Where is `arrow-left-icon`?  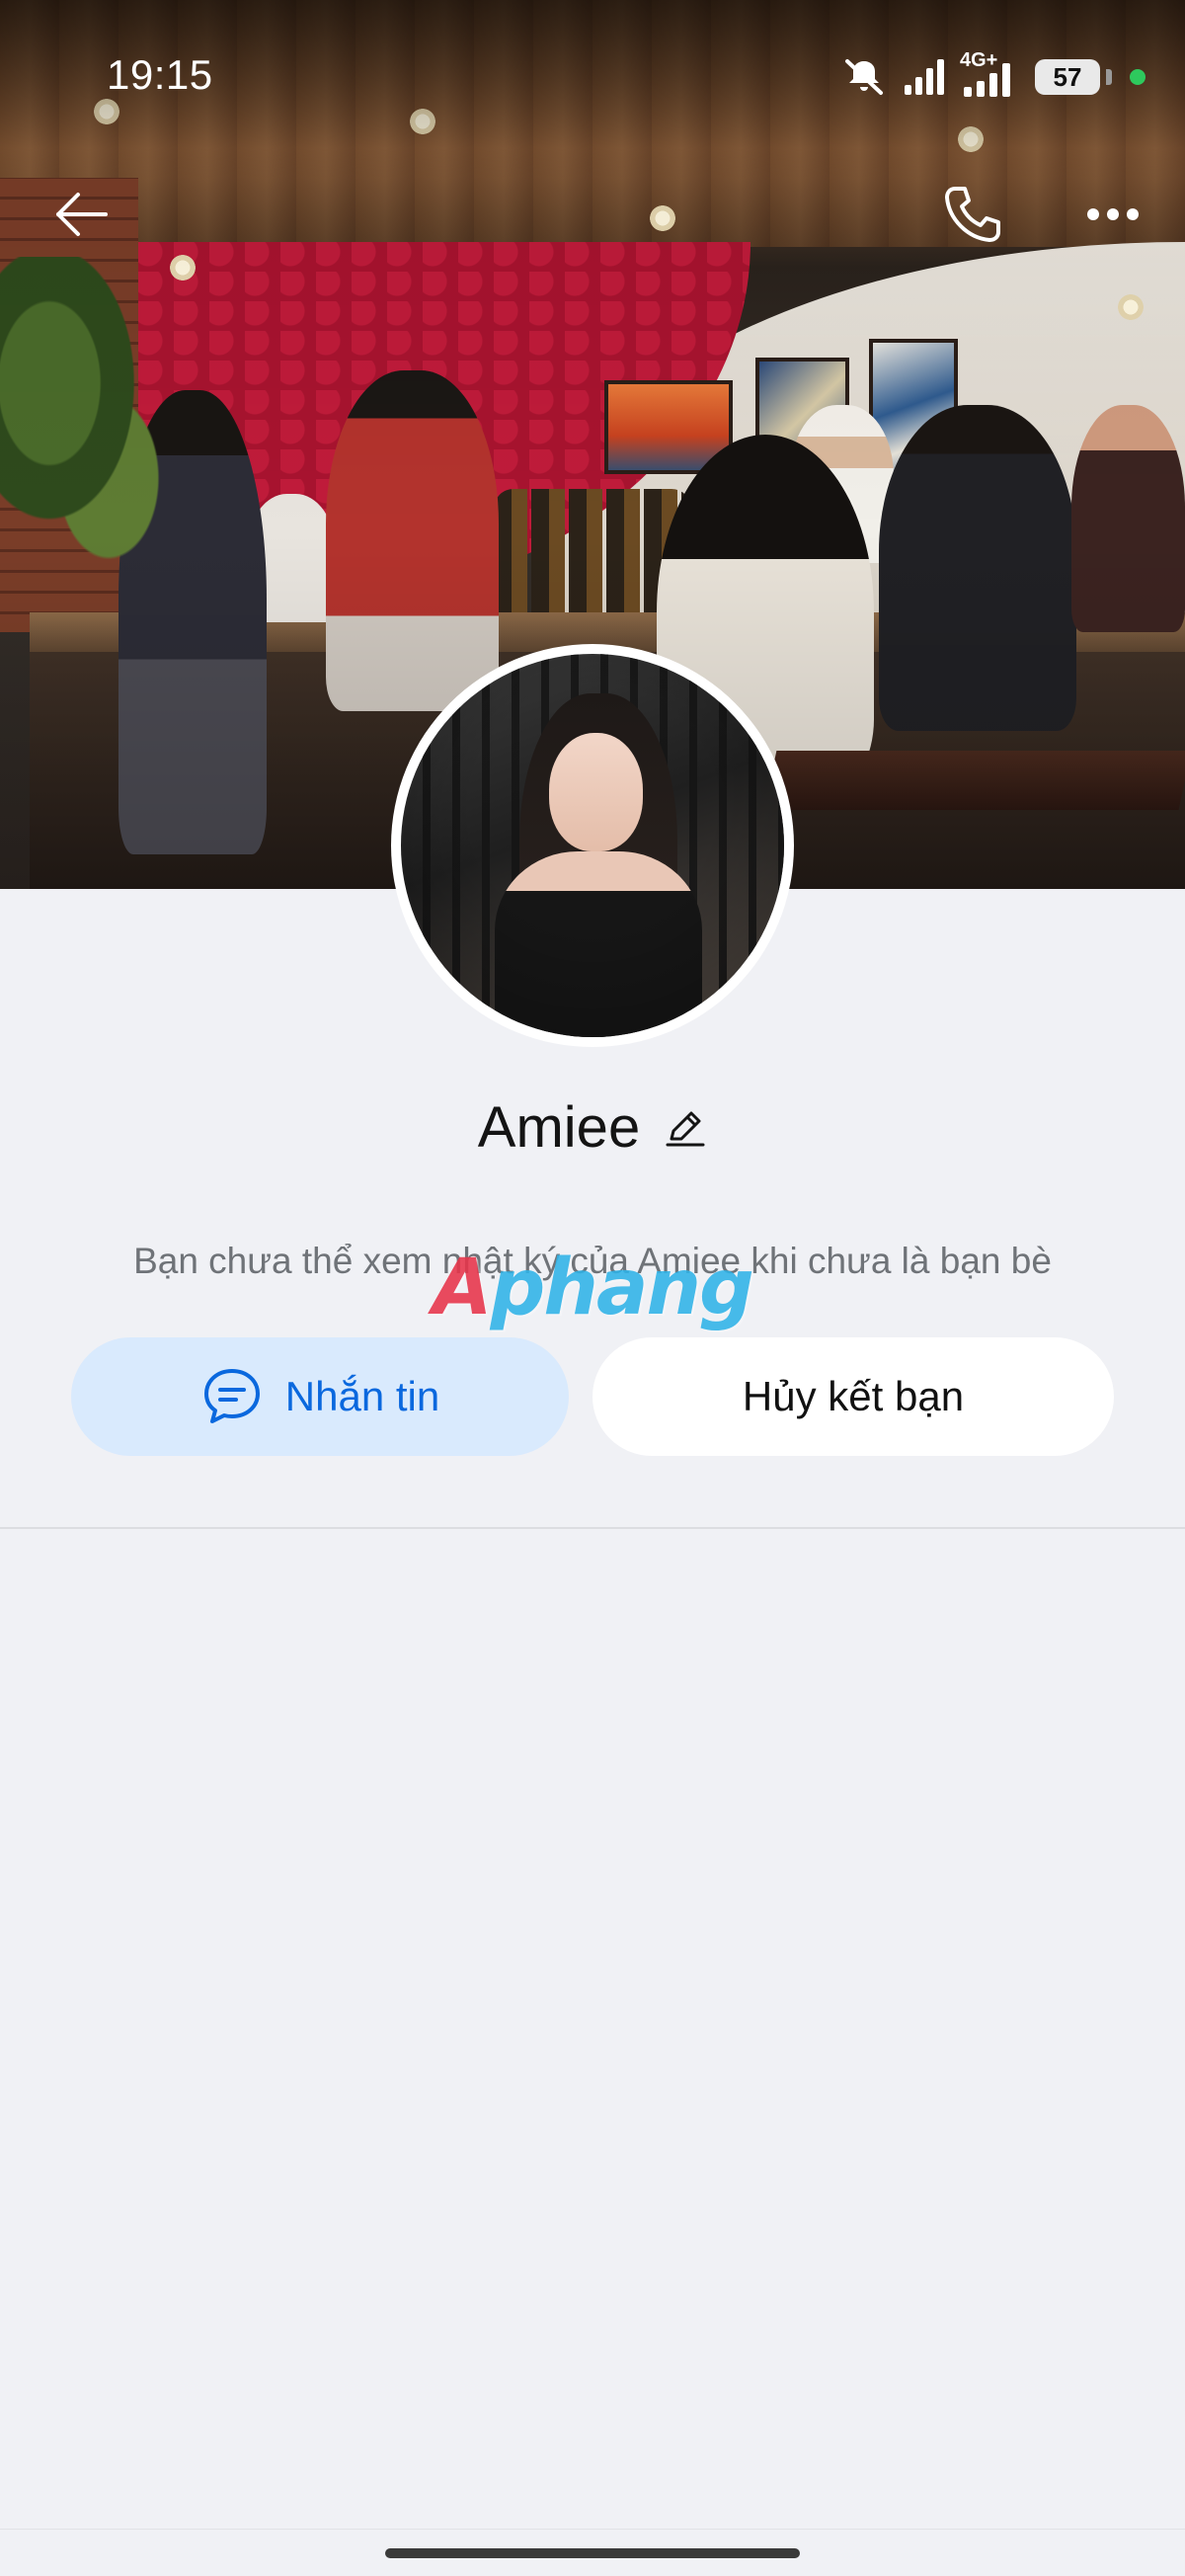 arrow-left-icon is located at coordinates (82, 214).